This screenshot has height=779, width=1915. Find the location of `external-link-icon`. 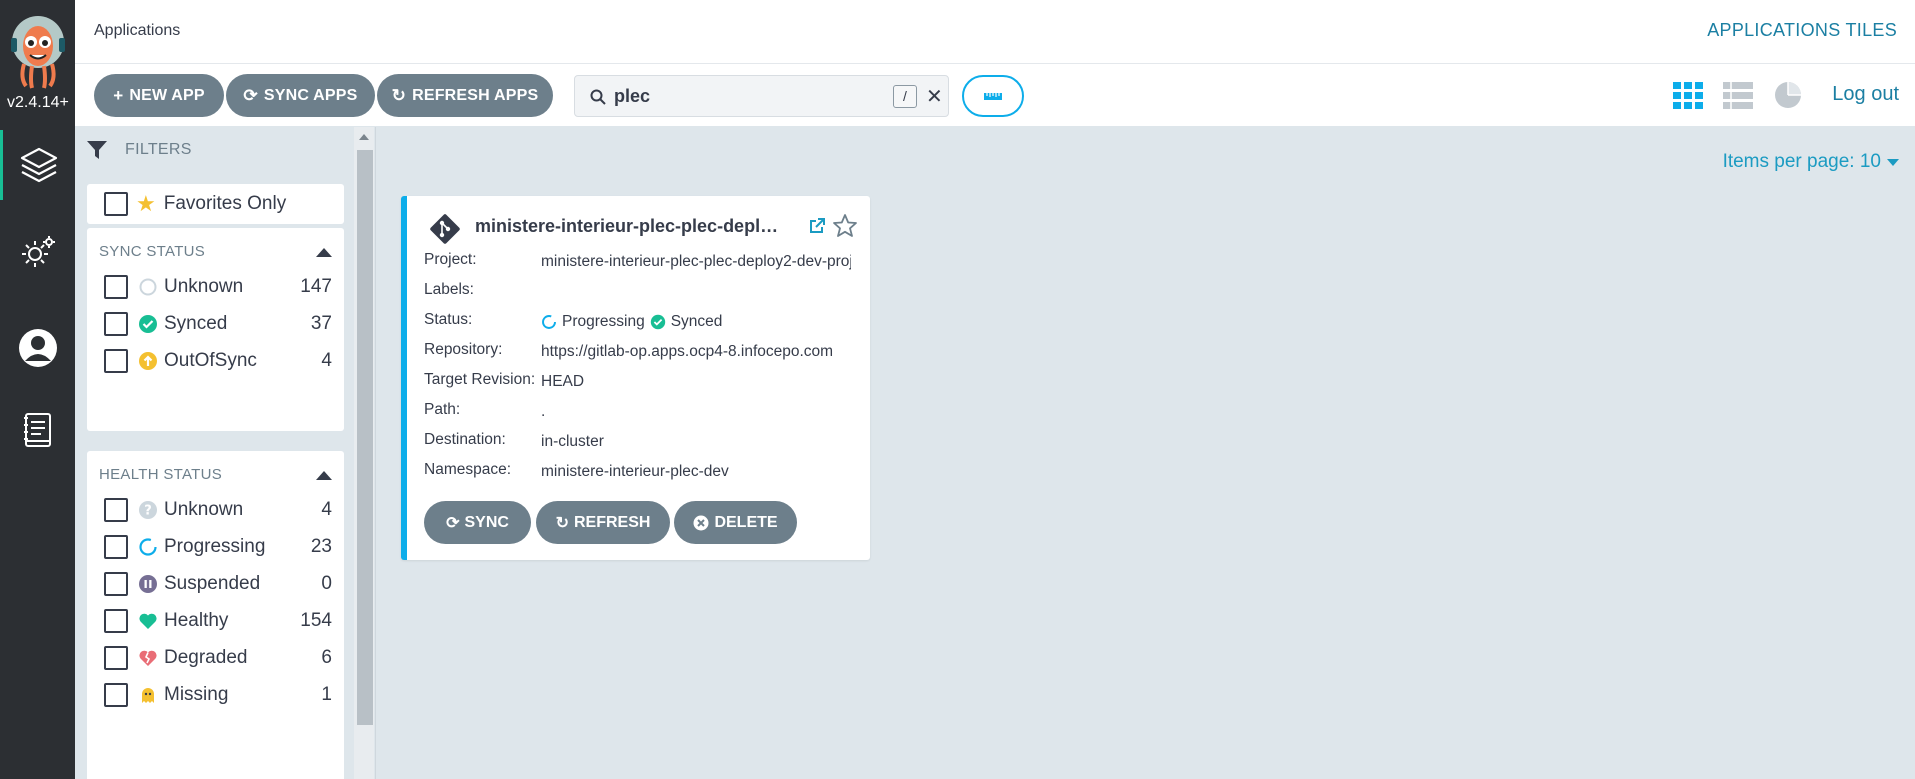

external-link-icon is located at coordinates (817, 226).